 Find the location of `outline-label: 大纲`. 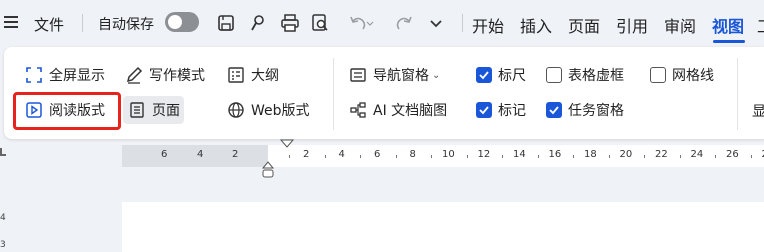

outline-label: 大纲 is located at coordinates (265, 76).